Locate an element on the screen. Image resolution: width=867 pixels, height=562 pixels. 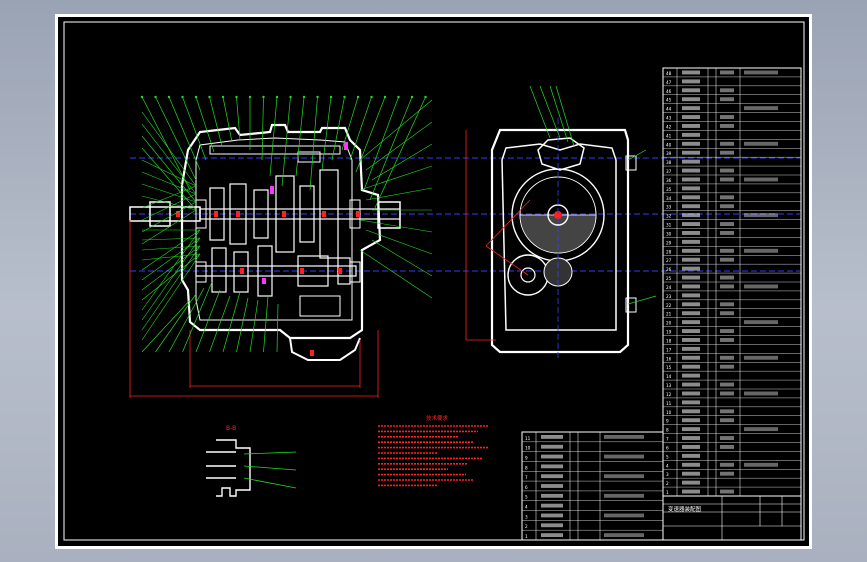
parts-list-row-number: 31 is located at coordinates (669, 225).